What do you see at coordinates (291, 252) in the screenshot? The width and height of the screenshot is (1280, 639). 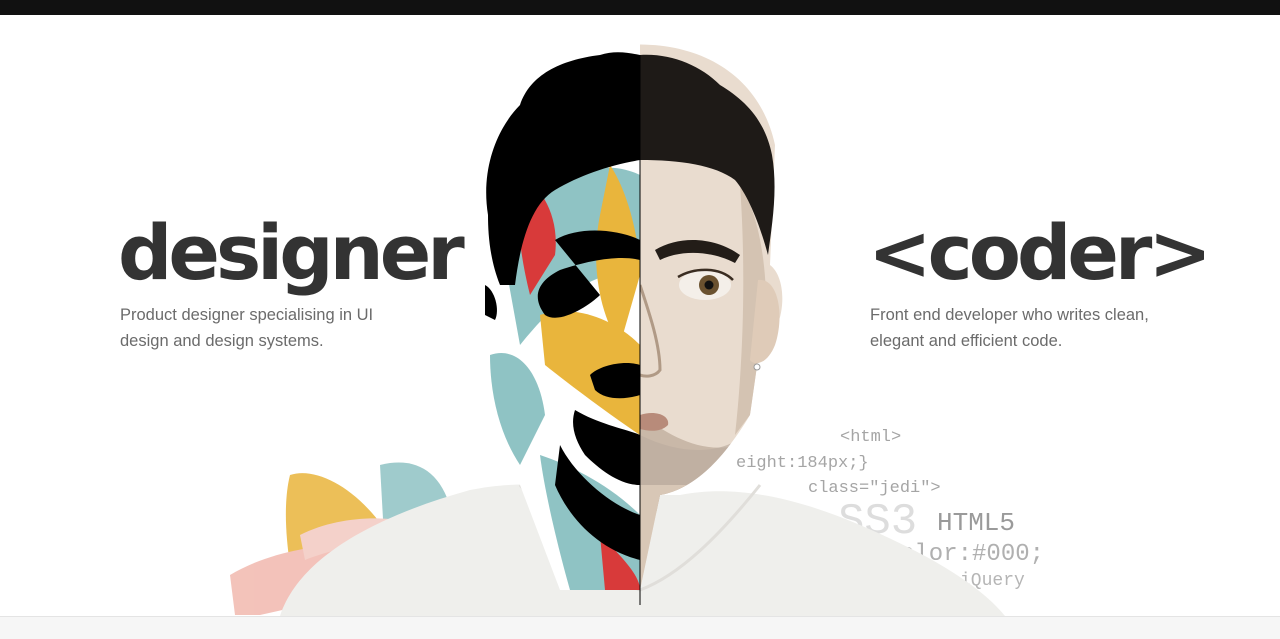 I see `designer-title: designer` at bounding box center [291, 252].